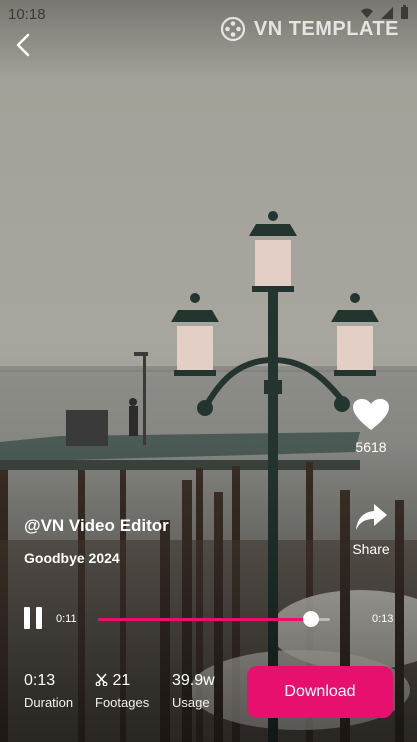 The height and width of the screenshot is (742, 417). Describe the element at coordinates (326, 28) in the screenshot. I see `watermark-text: VN TEMPLATE` at that location.